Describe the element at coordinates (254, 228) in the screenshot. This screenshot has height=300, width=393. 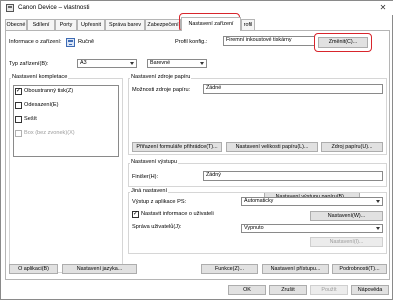
I see `user-management-value: Vypnuto` at that location.